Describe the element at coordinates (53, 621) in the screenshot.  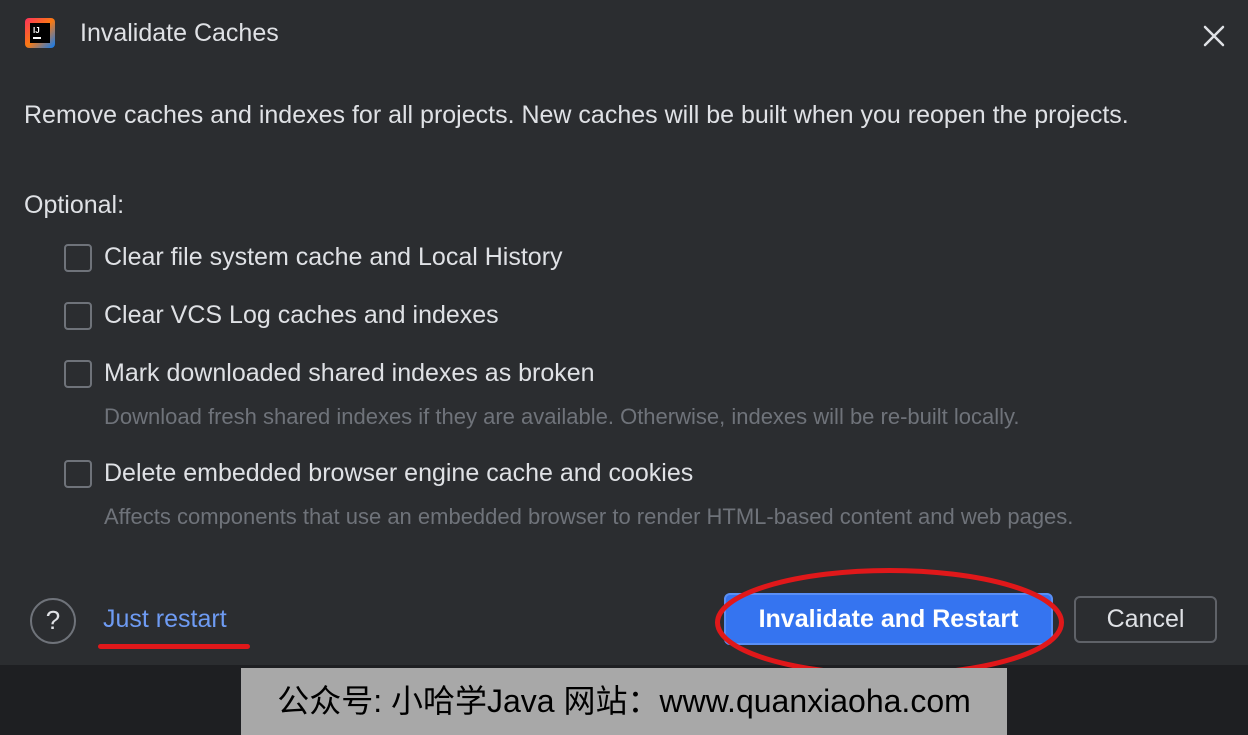
I see `help-button: ?` at that location.